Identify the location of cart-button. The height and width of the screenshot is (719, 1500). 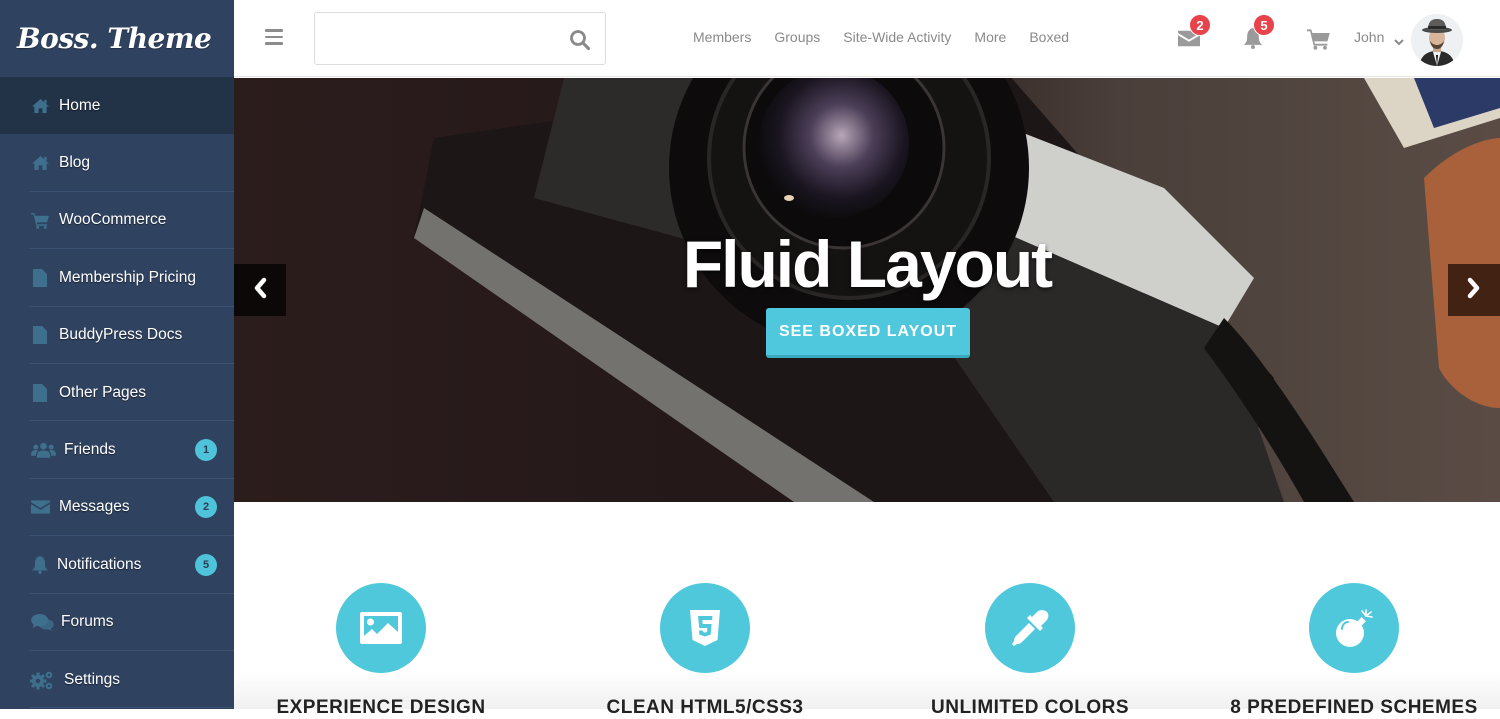
(1319, 41).